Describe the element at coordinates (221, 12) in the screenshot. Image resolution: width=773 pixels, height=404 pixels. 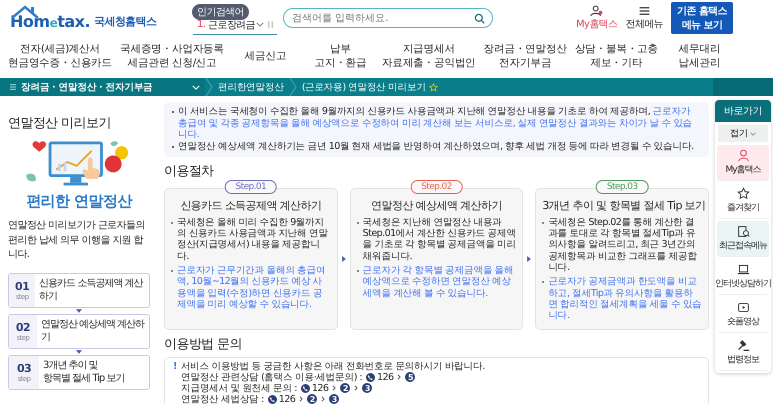
I see `popular-search-tag: 인기검색어` at that location.